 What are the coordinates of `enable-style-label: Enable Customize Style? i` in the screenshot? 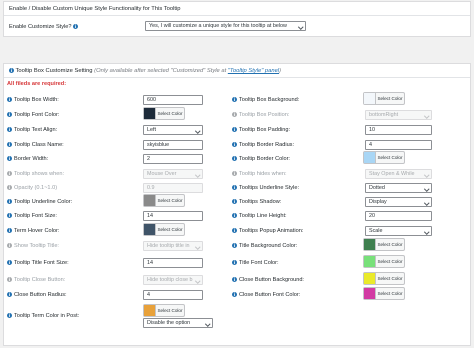 It's located at (44, 27).